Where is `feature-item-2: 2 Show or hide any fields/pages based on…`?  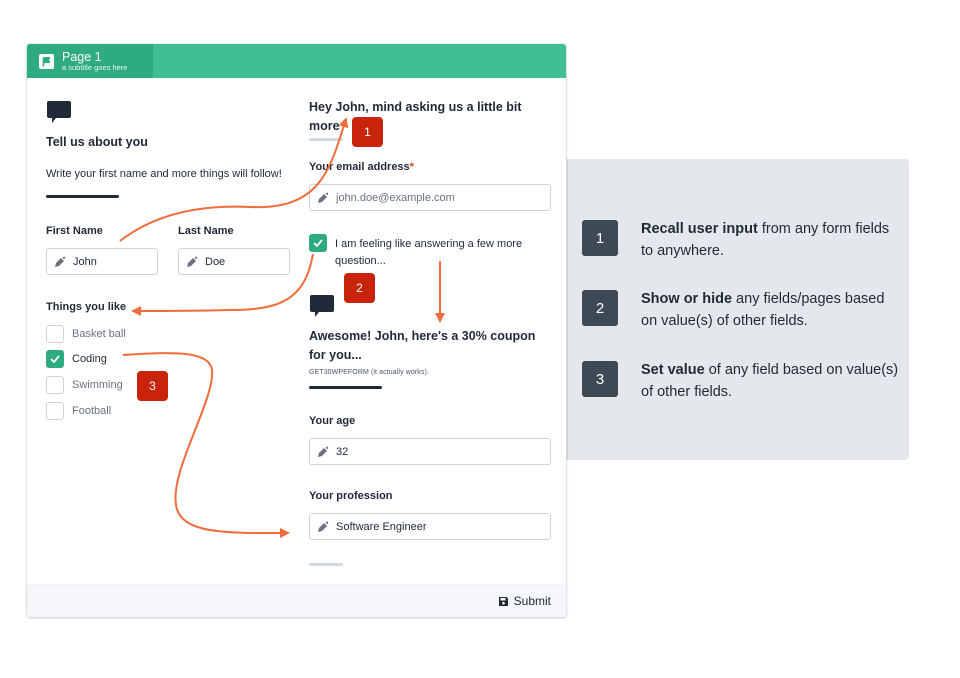 feature-item-2: 2 Show or hide any fields/pages based on… is located at coordinates (741, 311).